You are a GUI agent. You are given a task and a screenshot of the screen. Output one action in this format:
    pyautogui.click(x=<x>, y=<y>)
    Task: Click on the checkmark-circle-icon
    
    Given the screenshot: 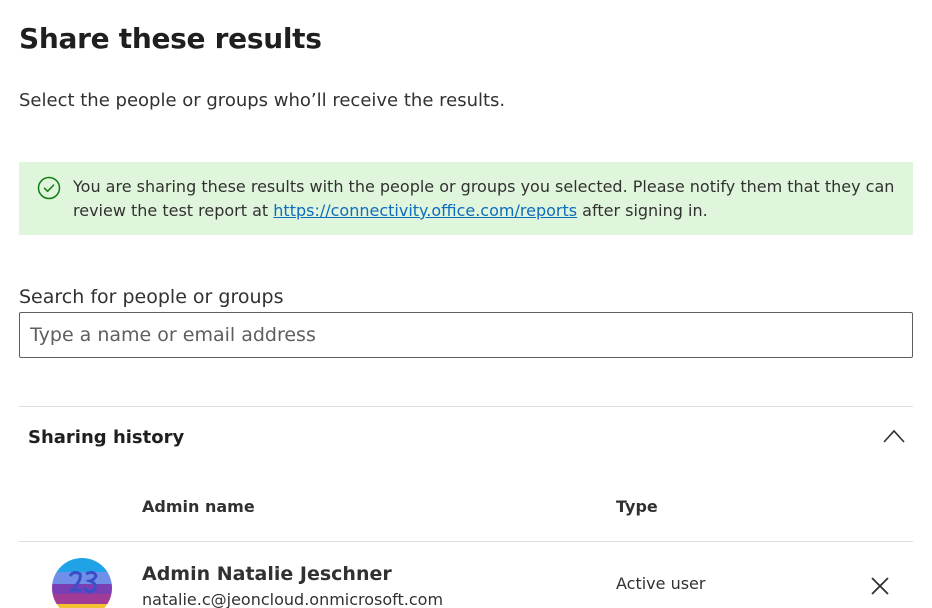 What is the action you would take?
    pyautogui.click(x=49, y=188)
    